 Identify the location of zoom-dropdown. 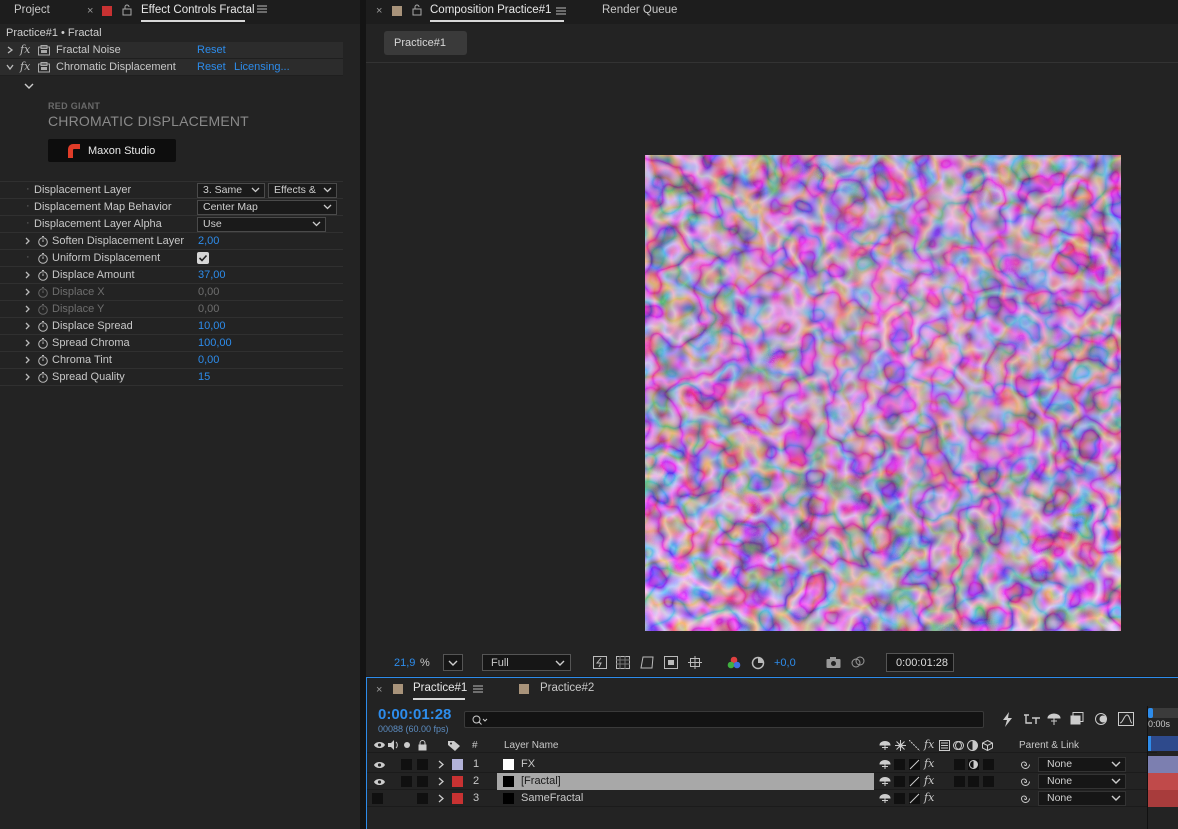
(453, 662).